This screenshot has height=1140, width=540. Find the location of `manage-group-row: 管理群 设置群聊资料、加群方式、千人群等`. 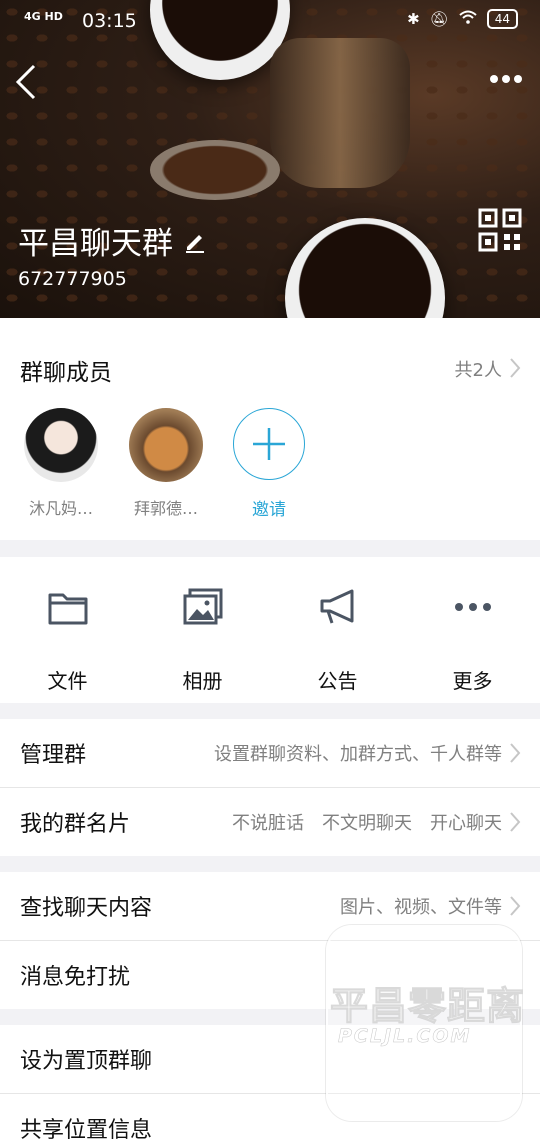

manage-group-row: 管理群 设置群聊资料、加群方式、千人群等 is located at coordinates (270, 753).